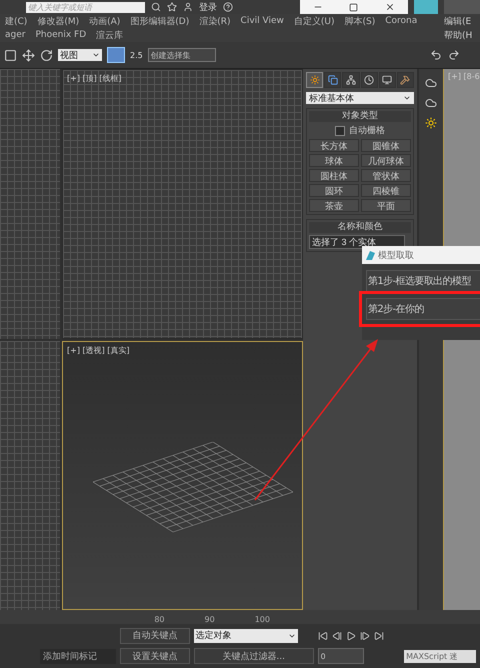  I want to click on timeline-tick: 90, so click(209, 619).